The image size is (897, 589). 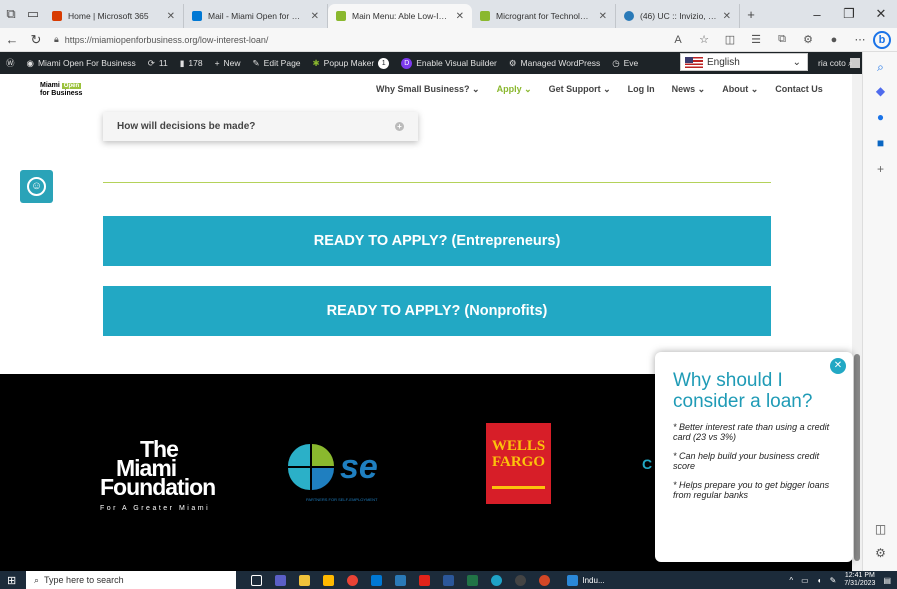 What do you see at coordinates (689, 89) in the screenshot?
I see `nav-news: News ⌄` at bounding box center [689, 89].